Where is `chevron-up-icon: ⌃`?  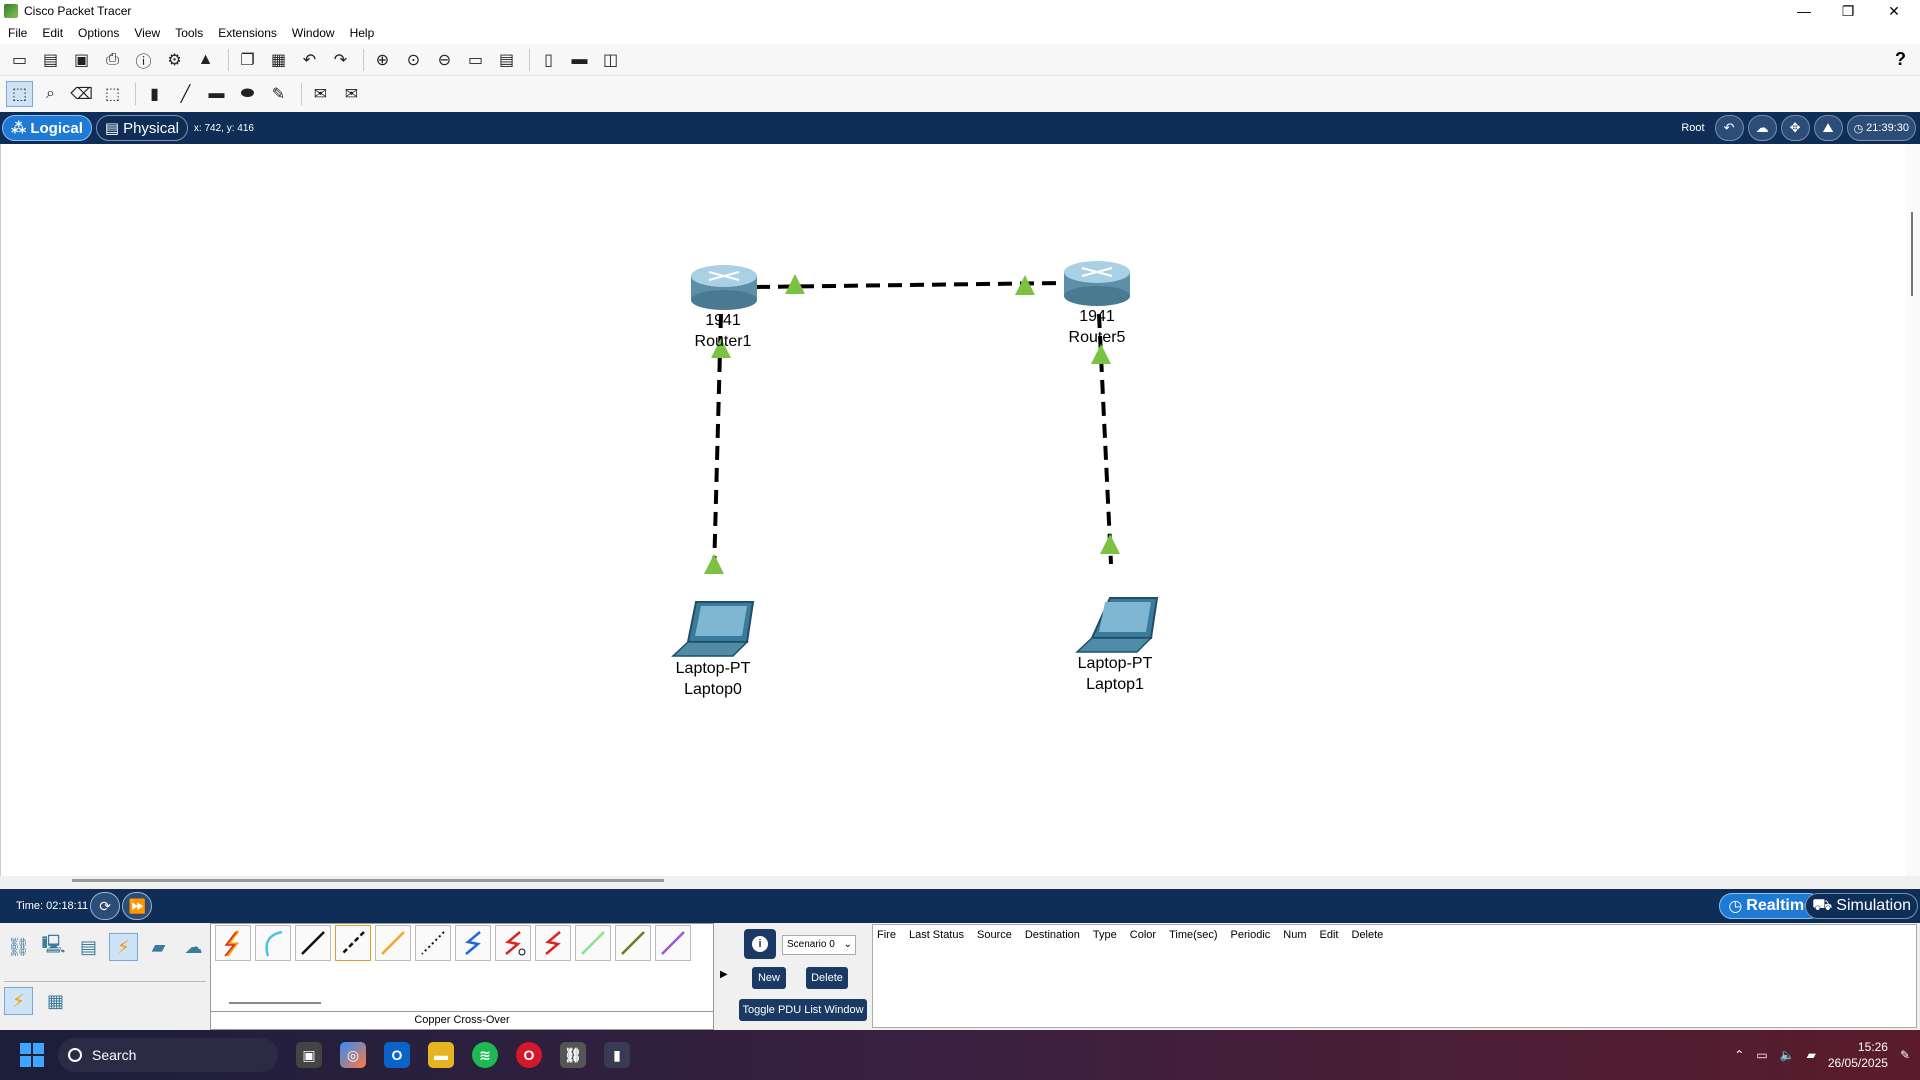 chevron-up-icon: ⌃ is located at coordinates (1739, 1055).